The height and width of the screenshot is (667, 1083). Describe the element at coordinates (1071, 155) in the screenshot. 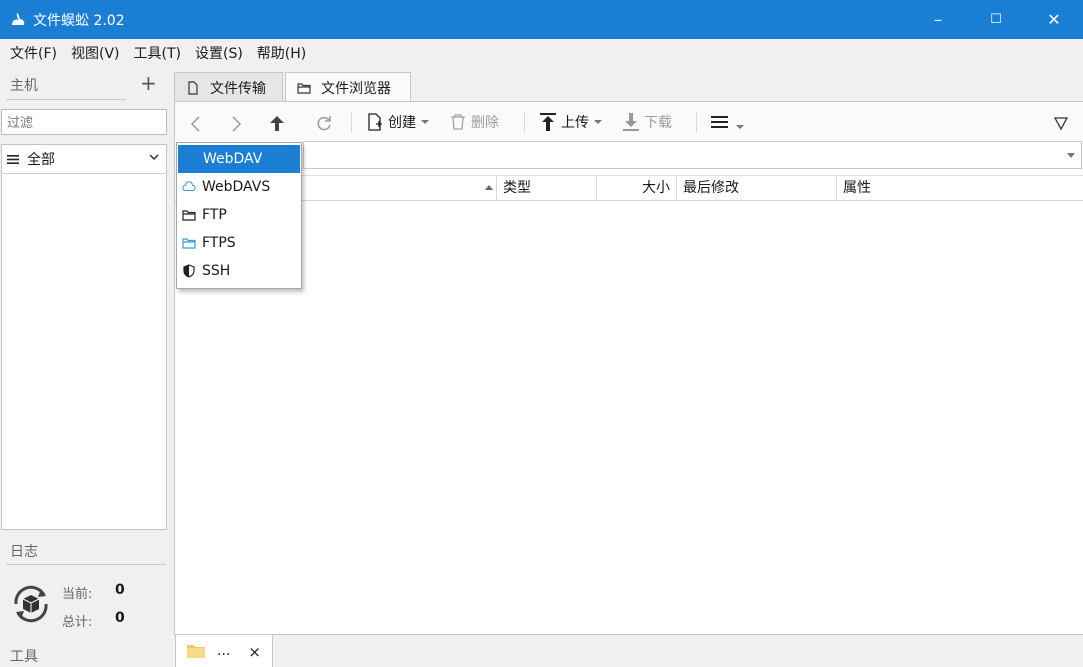

I see `address-dropdown-icon` at that location.